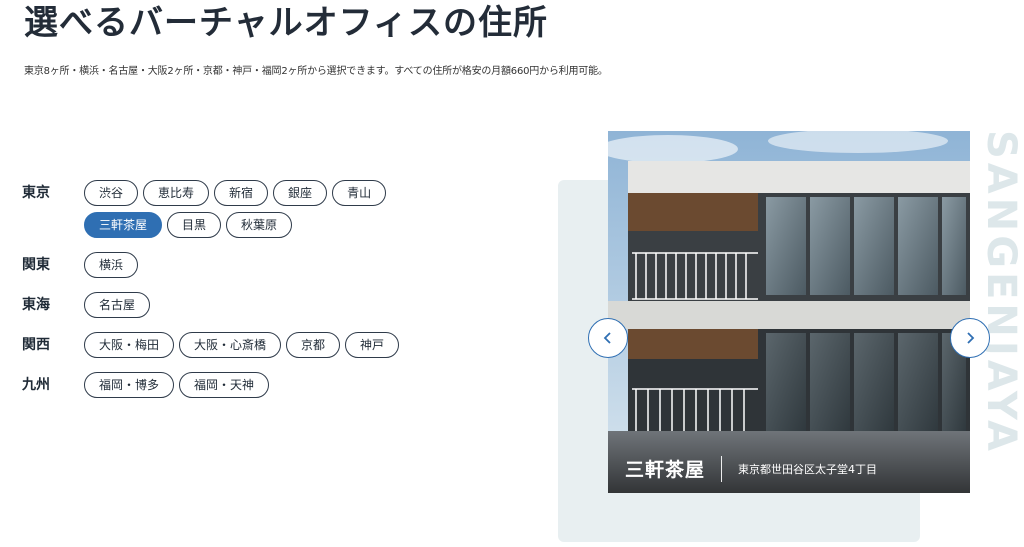 This screenshot has width=1024, height=547. What do you see at coordinates (808, 469) in the screenshot?
I see `slide-address: 東京都世田谷区太子堂4丁目` at bounding box center [808, 469].